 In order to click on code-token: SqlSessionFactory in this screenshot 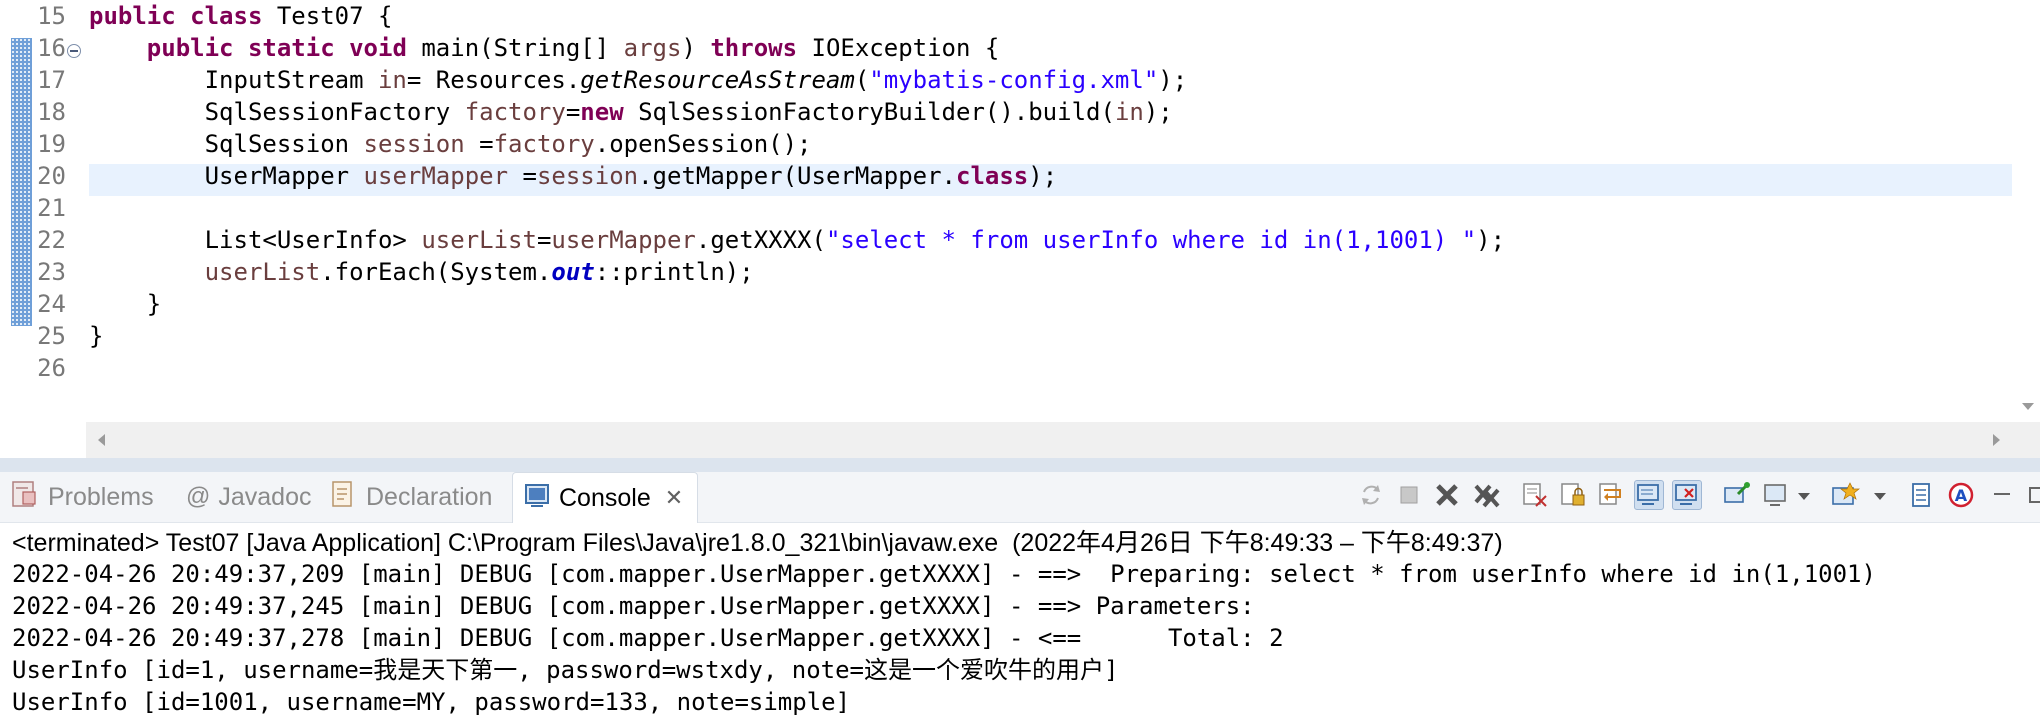, I will do `click(277, 112)`.